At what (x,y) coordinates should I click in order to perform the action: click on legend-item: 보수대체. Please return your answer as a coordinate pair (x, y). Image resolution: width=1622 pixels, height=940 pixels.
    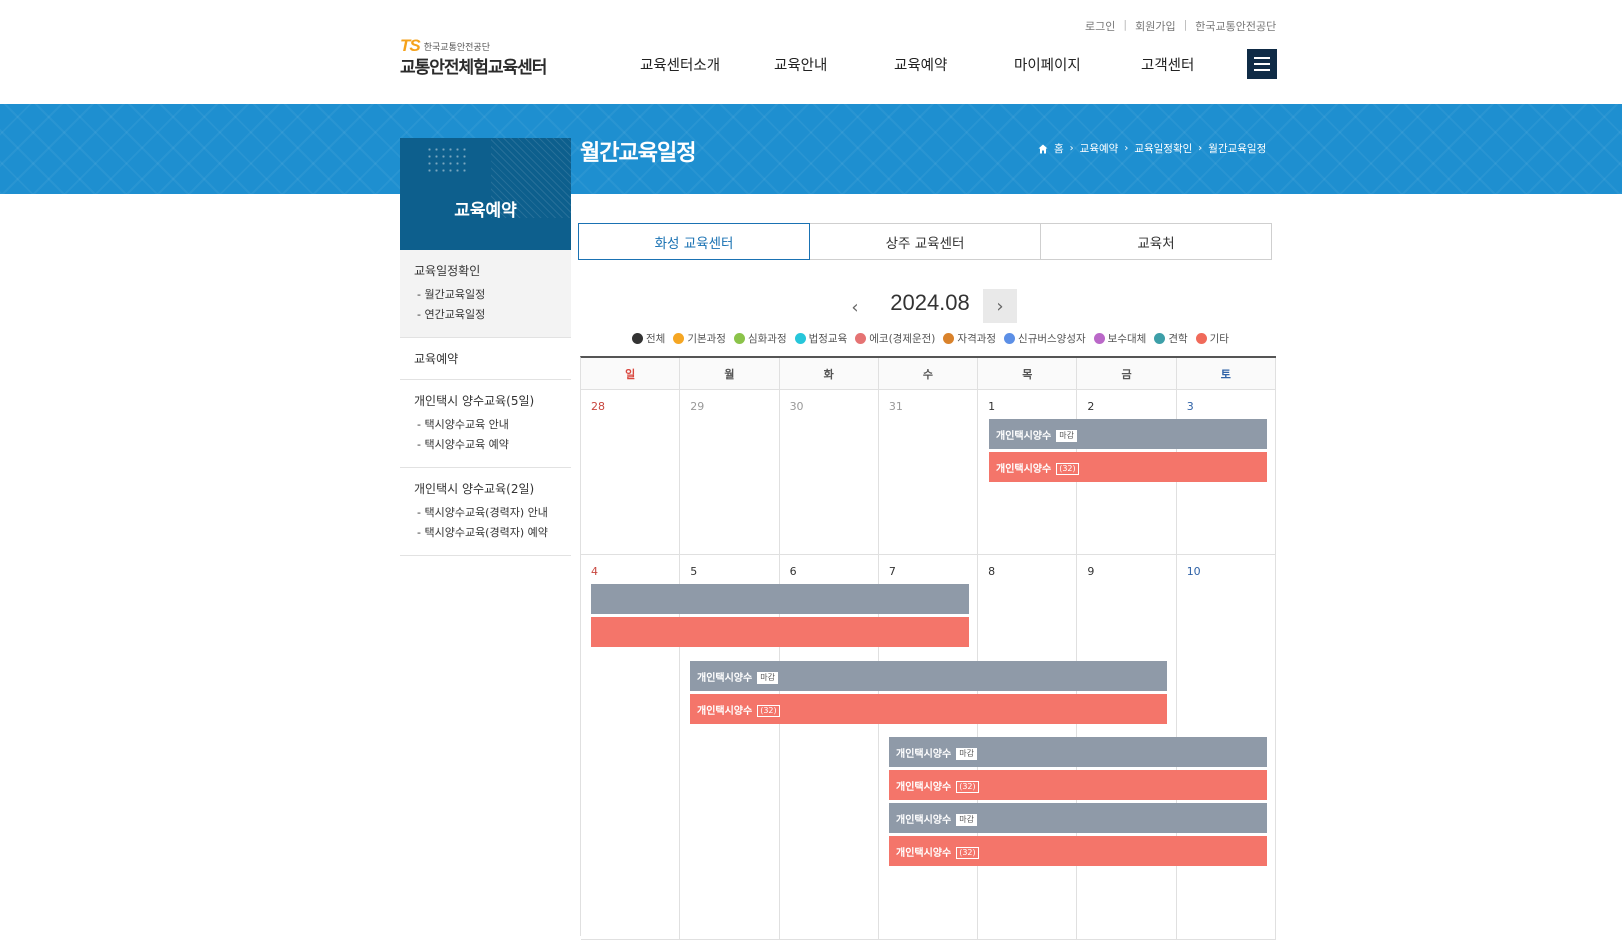
    Looking at the image, I should click on (1120, 338).